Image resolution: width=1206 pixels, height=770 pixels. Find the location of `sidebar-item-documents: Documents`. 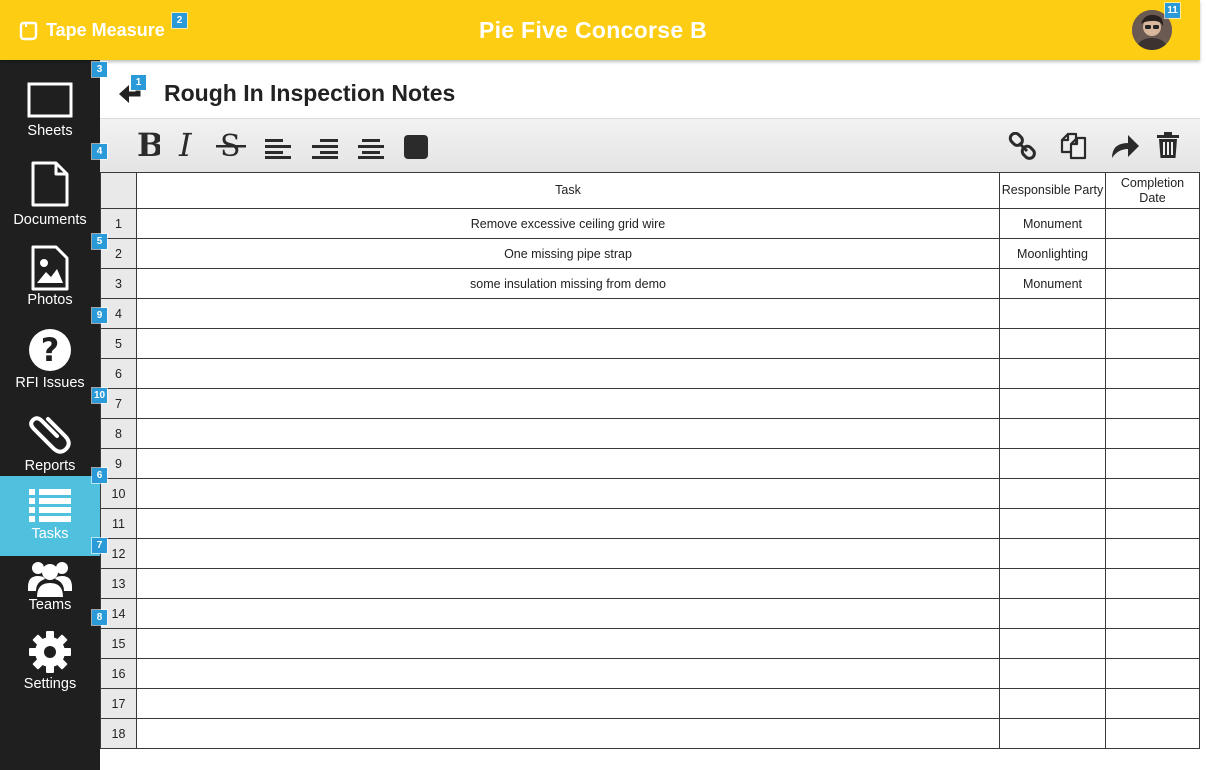

sidebar-item-documents: Documents is located at coordinates (50, 194).